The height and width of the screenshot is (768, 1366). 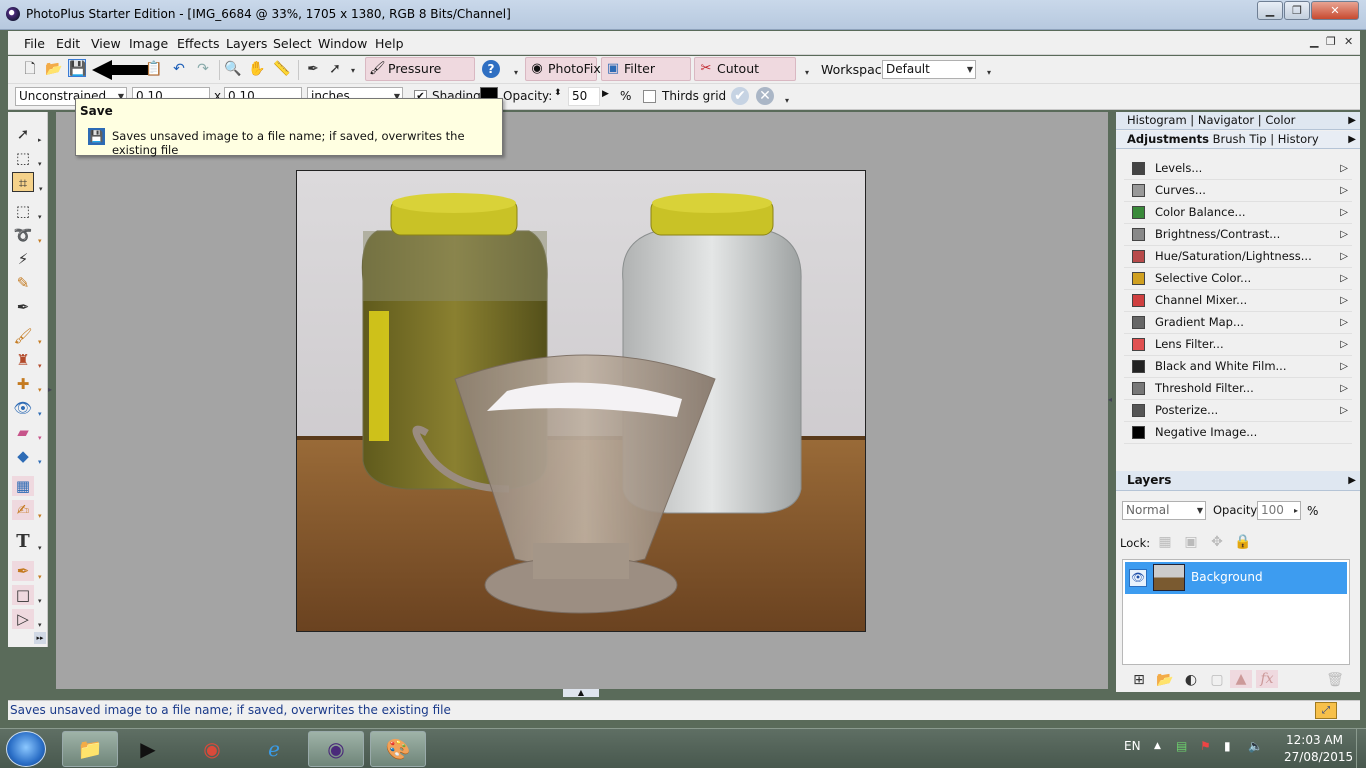 What do you see at coordinates (77, 68) in the screenshot?
I see `save-icon: 💾` at bounding box center [77, 68].